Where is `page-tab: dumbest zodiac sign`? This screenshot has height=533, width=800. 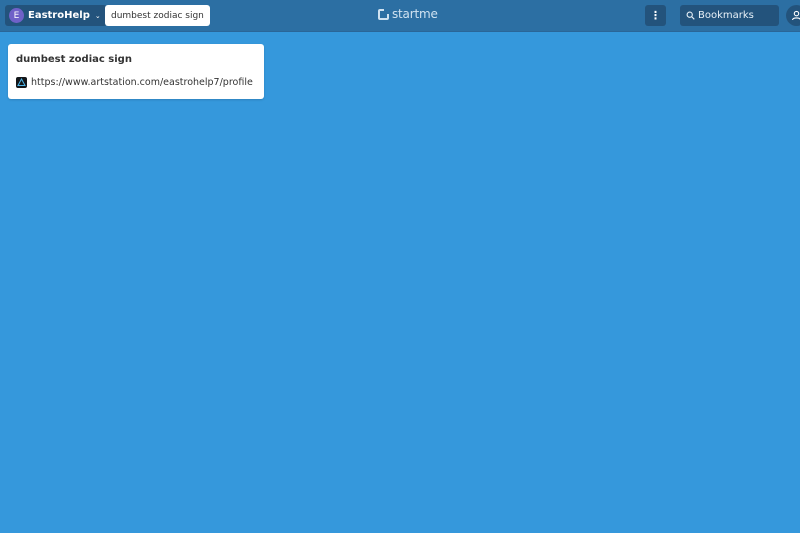 page-tab: dumbest zodiac sign is located at coordinates (157, 15).